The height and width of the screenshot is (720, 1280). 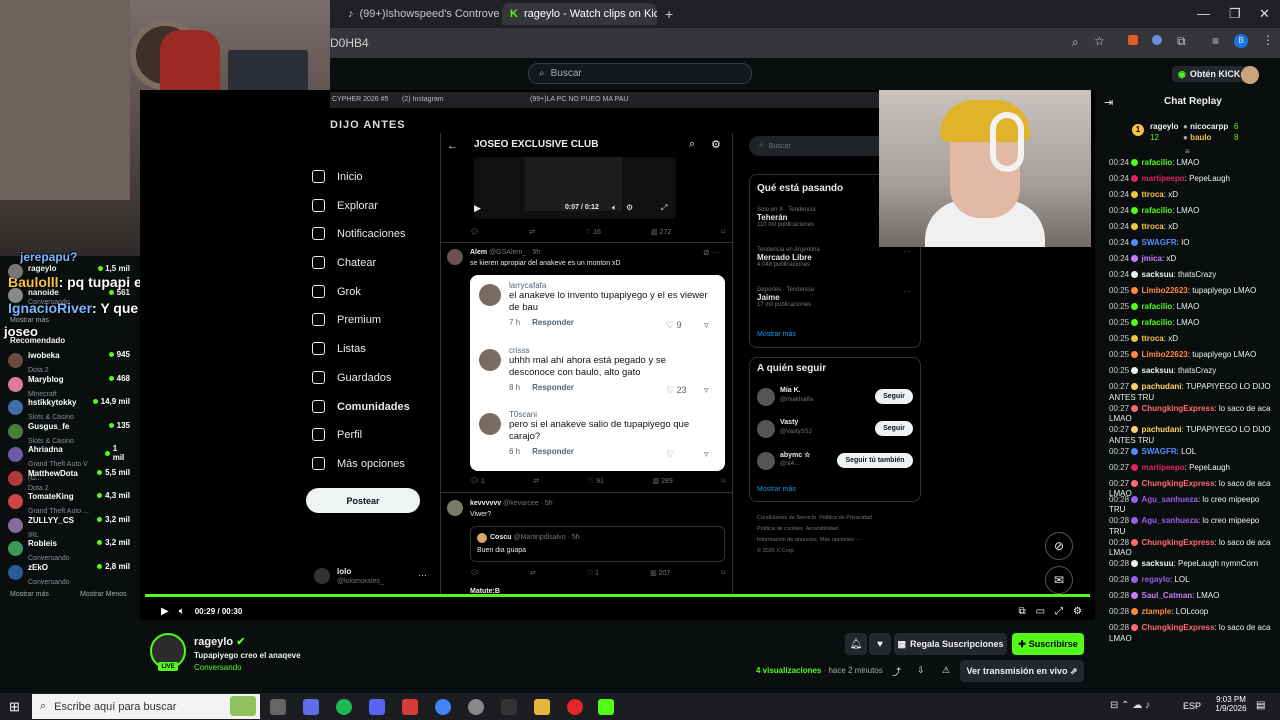 I want to click on download-icon: ⇩, so click(x=921, y=670).